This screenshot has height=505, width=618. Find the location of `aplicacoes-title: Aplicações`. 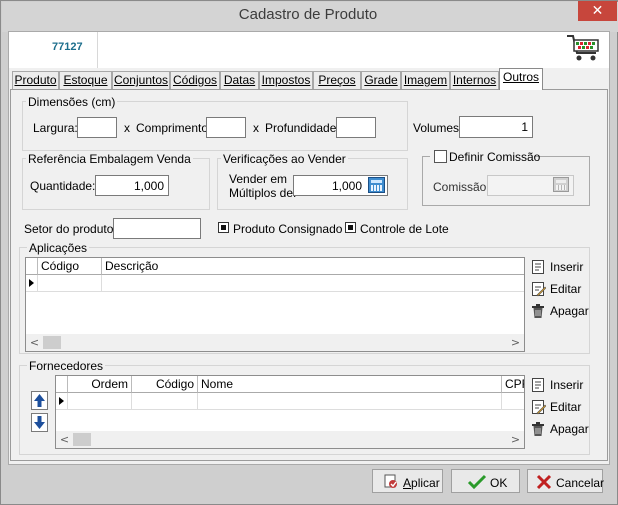

aplicacoes-title: Aplicações is located at coordinates (58, 248).